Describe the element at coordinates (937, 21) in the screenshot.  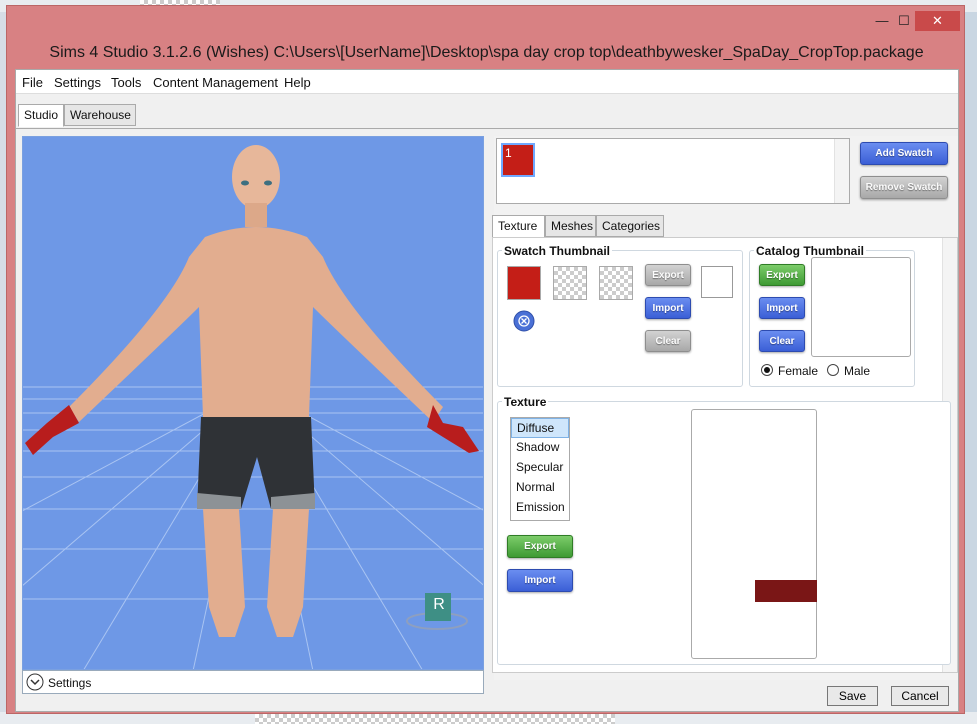
I see `close-button: ✕` at that location.